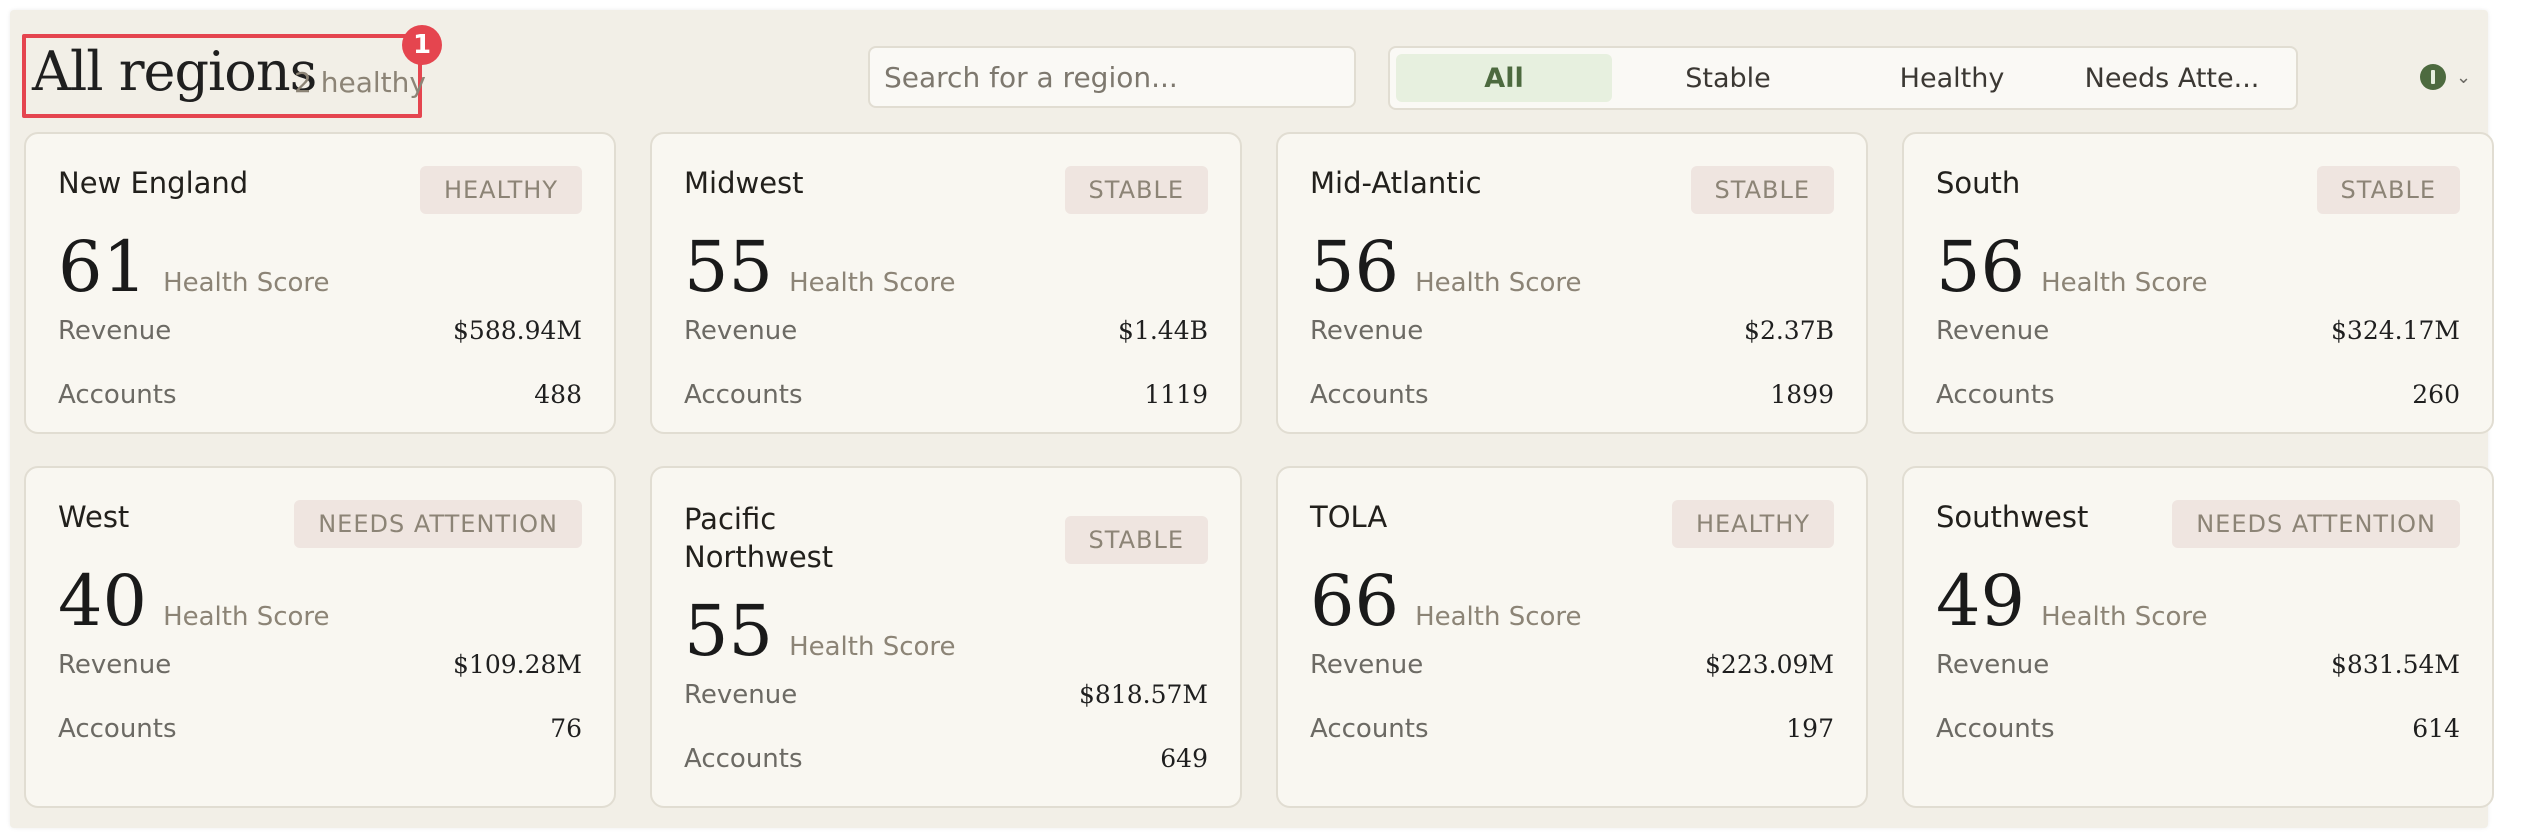 This screenshot has height=838, width=2540. Describe the element at coordinates (103, 267) in the screenshot. I see `health-score: 61` at that location.